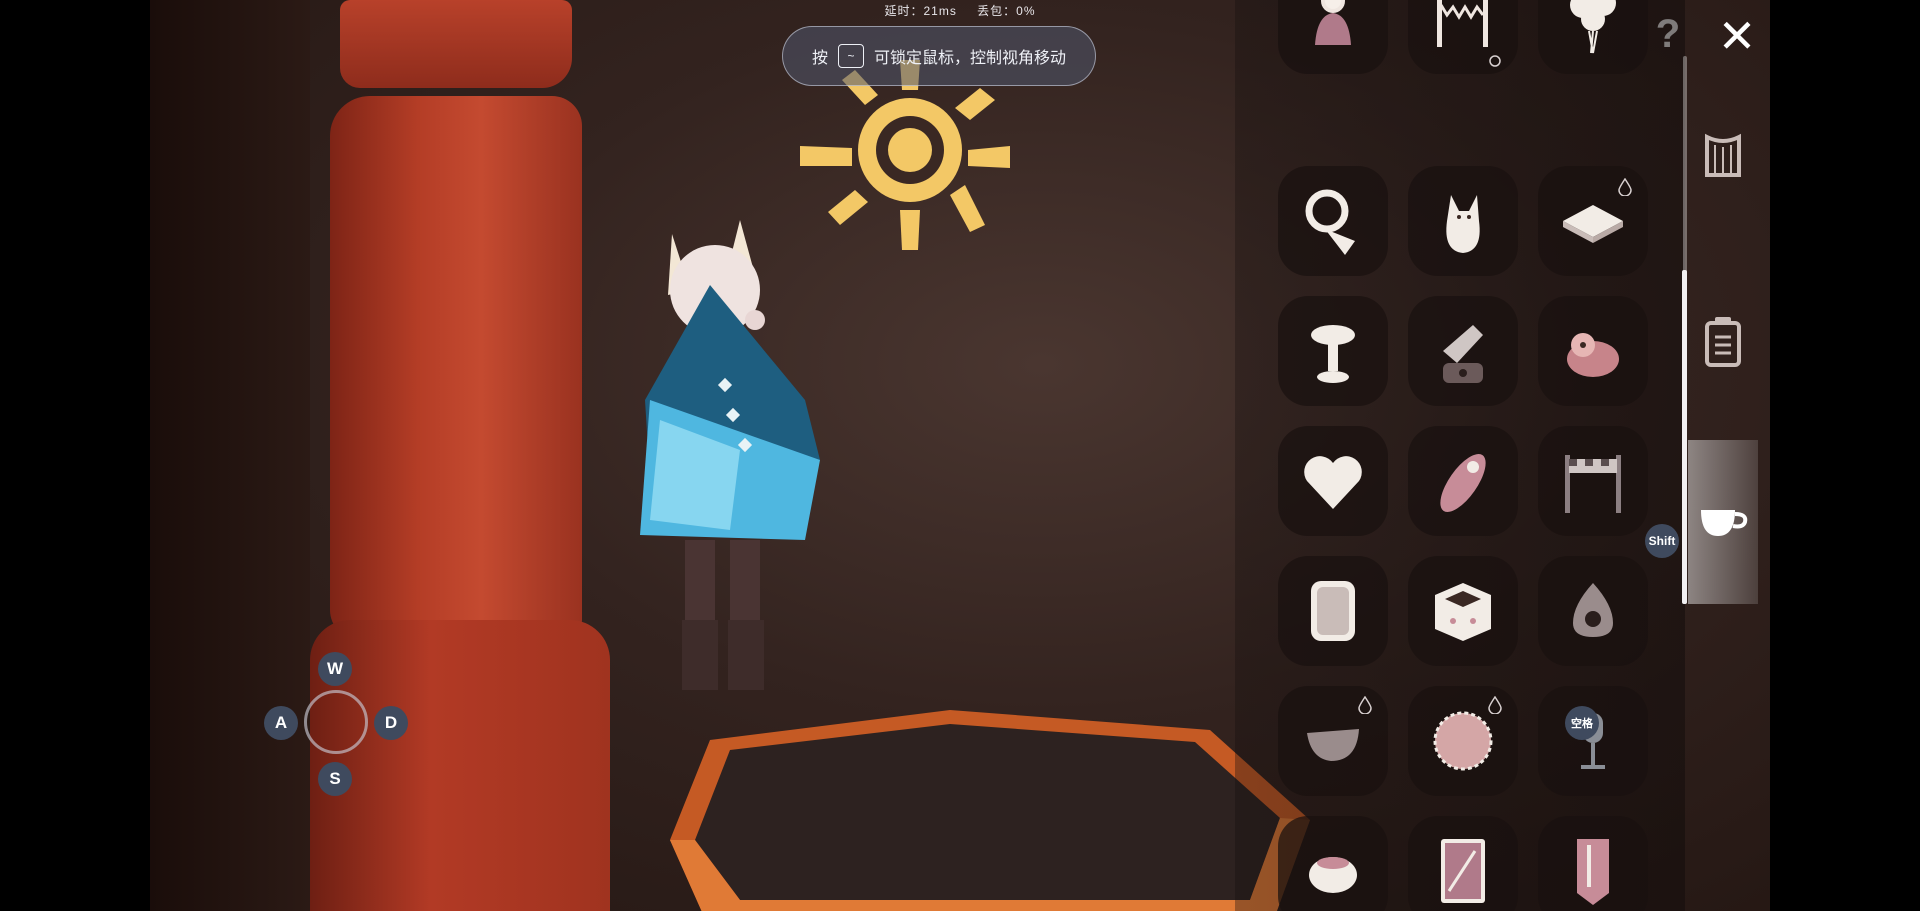  I want to click on tab-music, so click(1723, 157).